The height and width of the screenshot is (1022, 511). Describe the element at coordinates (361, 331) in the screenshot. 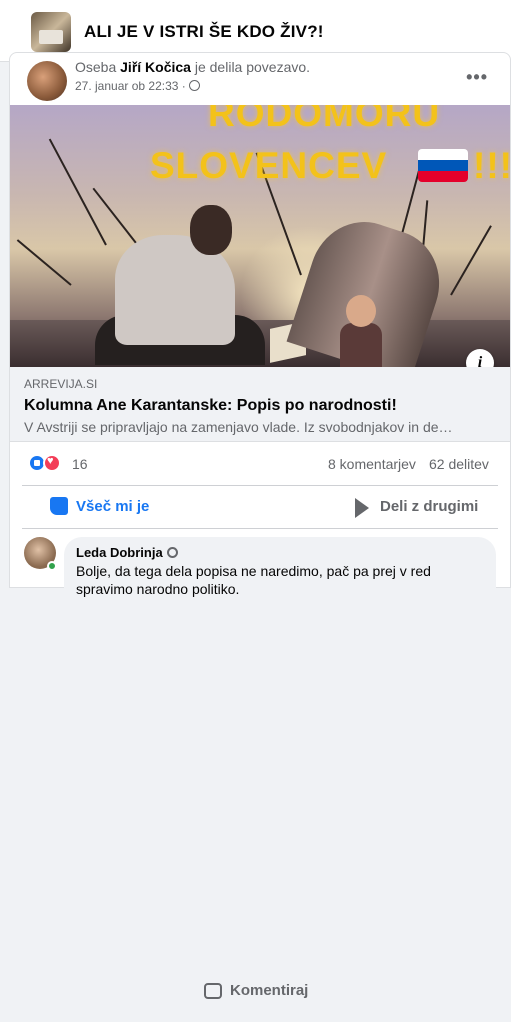

I see `child-figure` at that location.